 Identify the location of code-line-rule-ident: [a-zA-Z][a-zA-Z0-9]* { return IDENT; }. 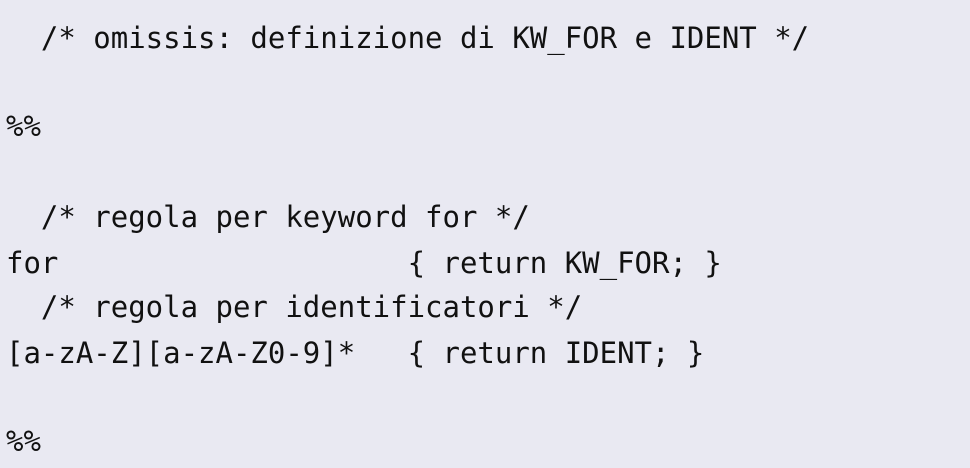
(355, 353).